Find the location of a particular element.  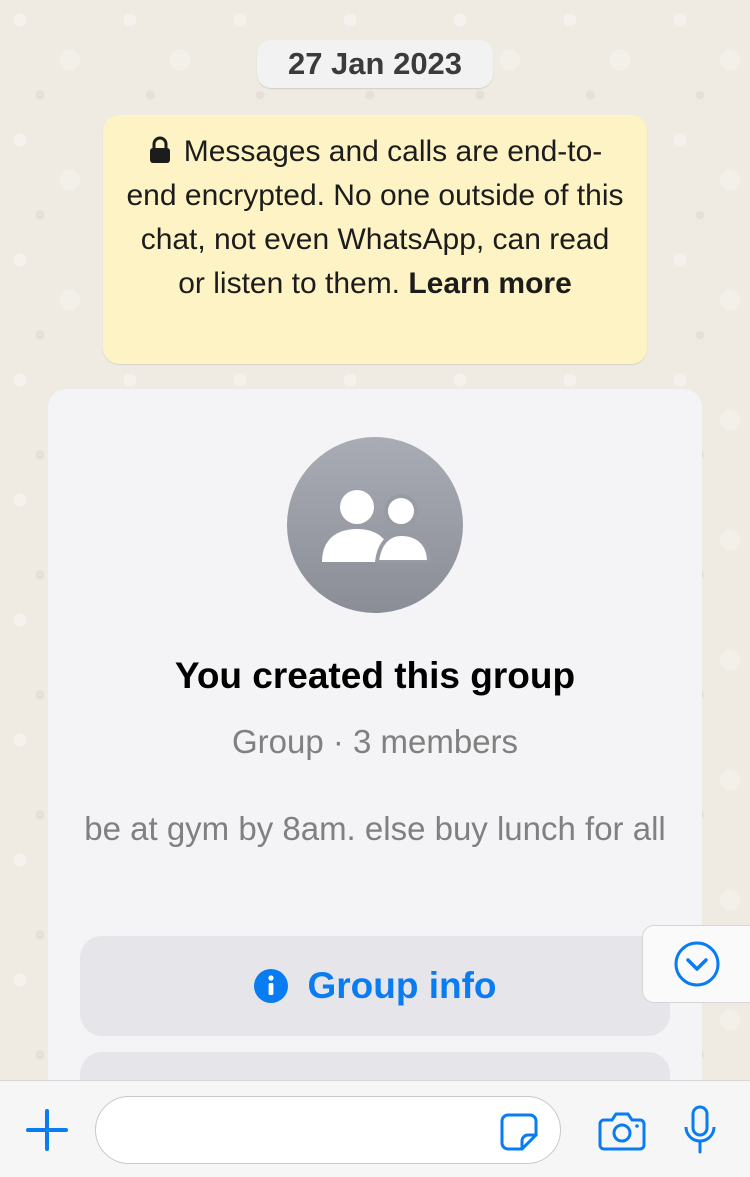

scroll-down-icon is located at coordinates (697, 964).